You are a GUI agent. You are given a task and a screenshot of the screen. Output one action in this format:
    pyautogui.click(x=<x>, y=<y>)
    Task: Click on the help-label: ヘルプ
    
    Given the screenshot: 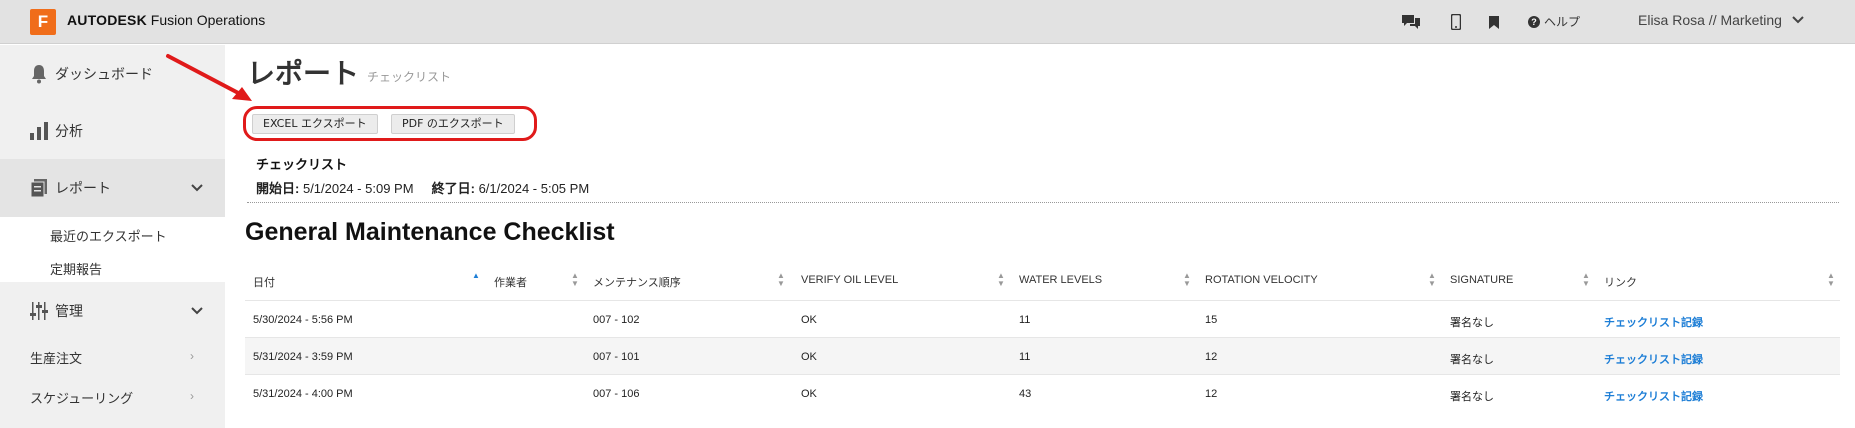 What is the action you would take?
    pyautogui.click(x=1562, y=22)
    